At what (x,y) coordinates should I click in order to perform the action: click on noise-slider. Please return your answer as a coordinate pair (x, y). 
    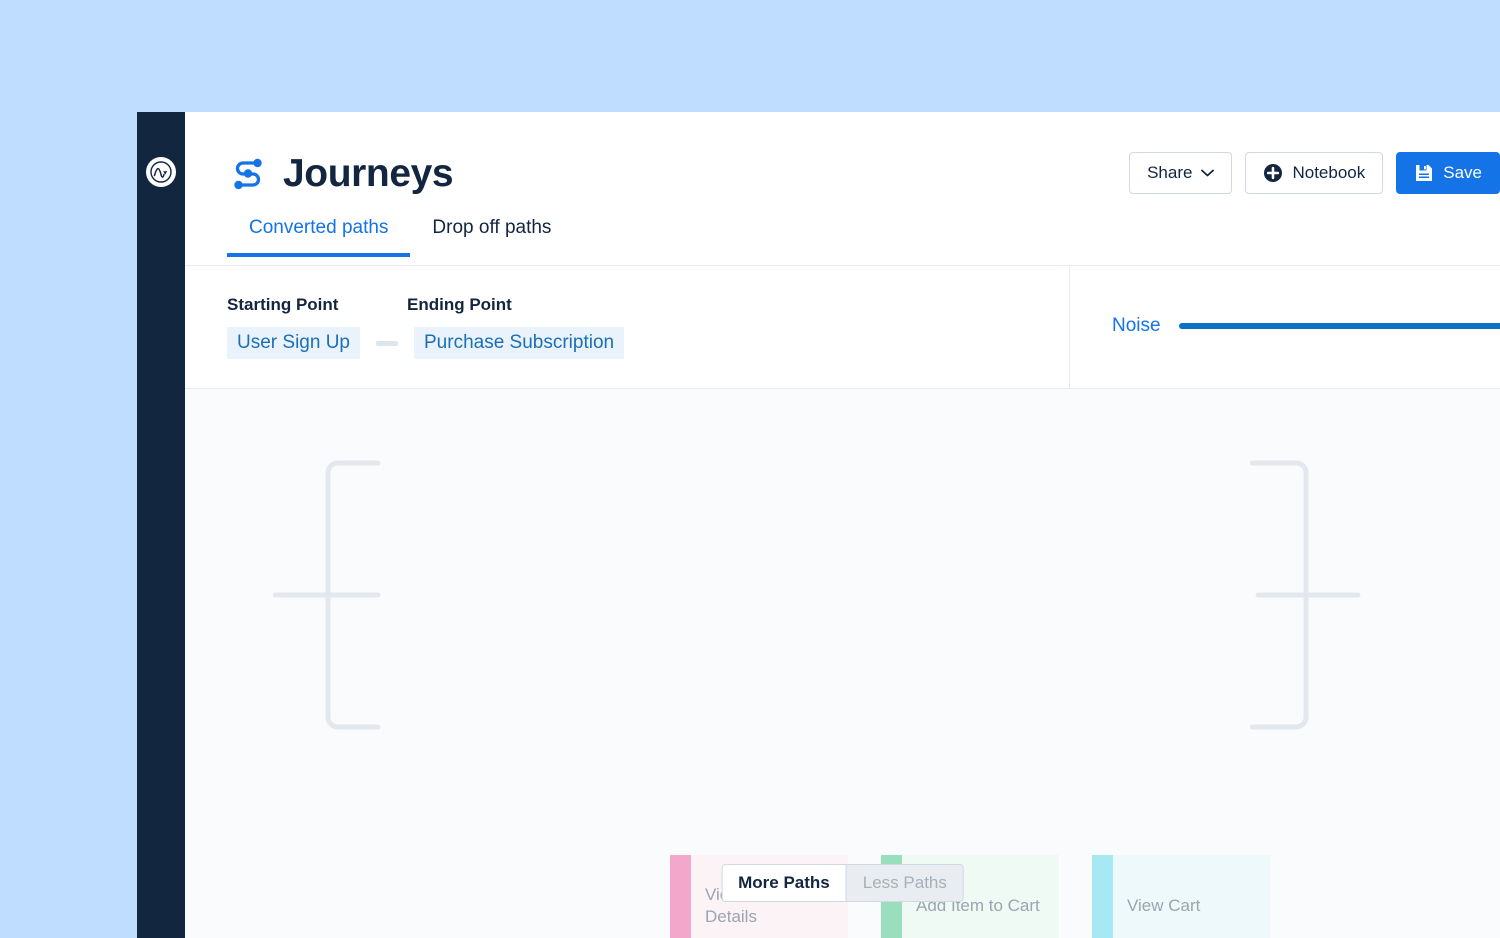
    Looking at the image, I should click on (1339, 326).